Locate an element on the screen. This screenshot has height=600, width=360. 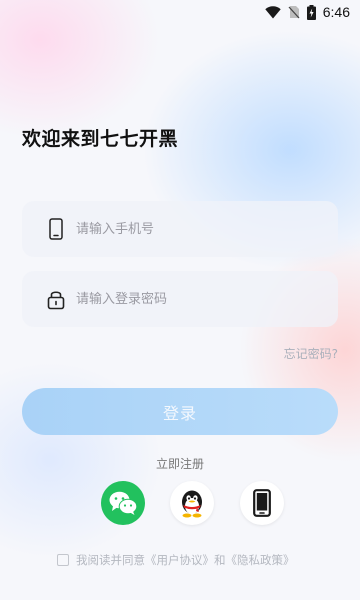
status-bar: 6:46 is located at coordinates (180, 12).